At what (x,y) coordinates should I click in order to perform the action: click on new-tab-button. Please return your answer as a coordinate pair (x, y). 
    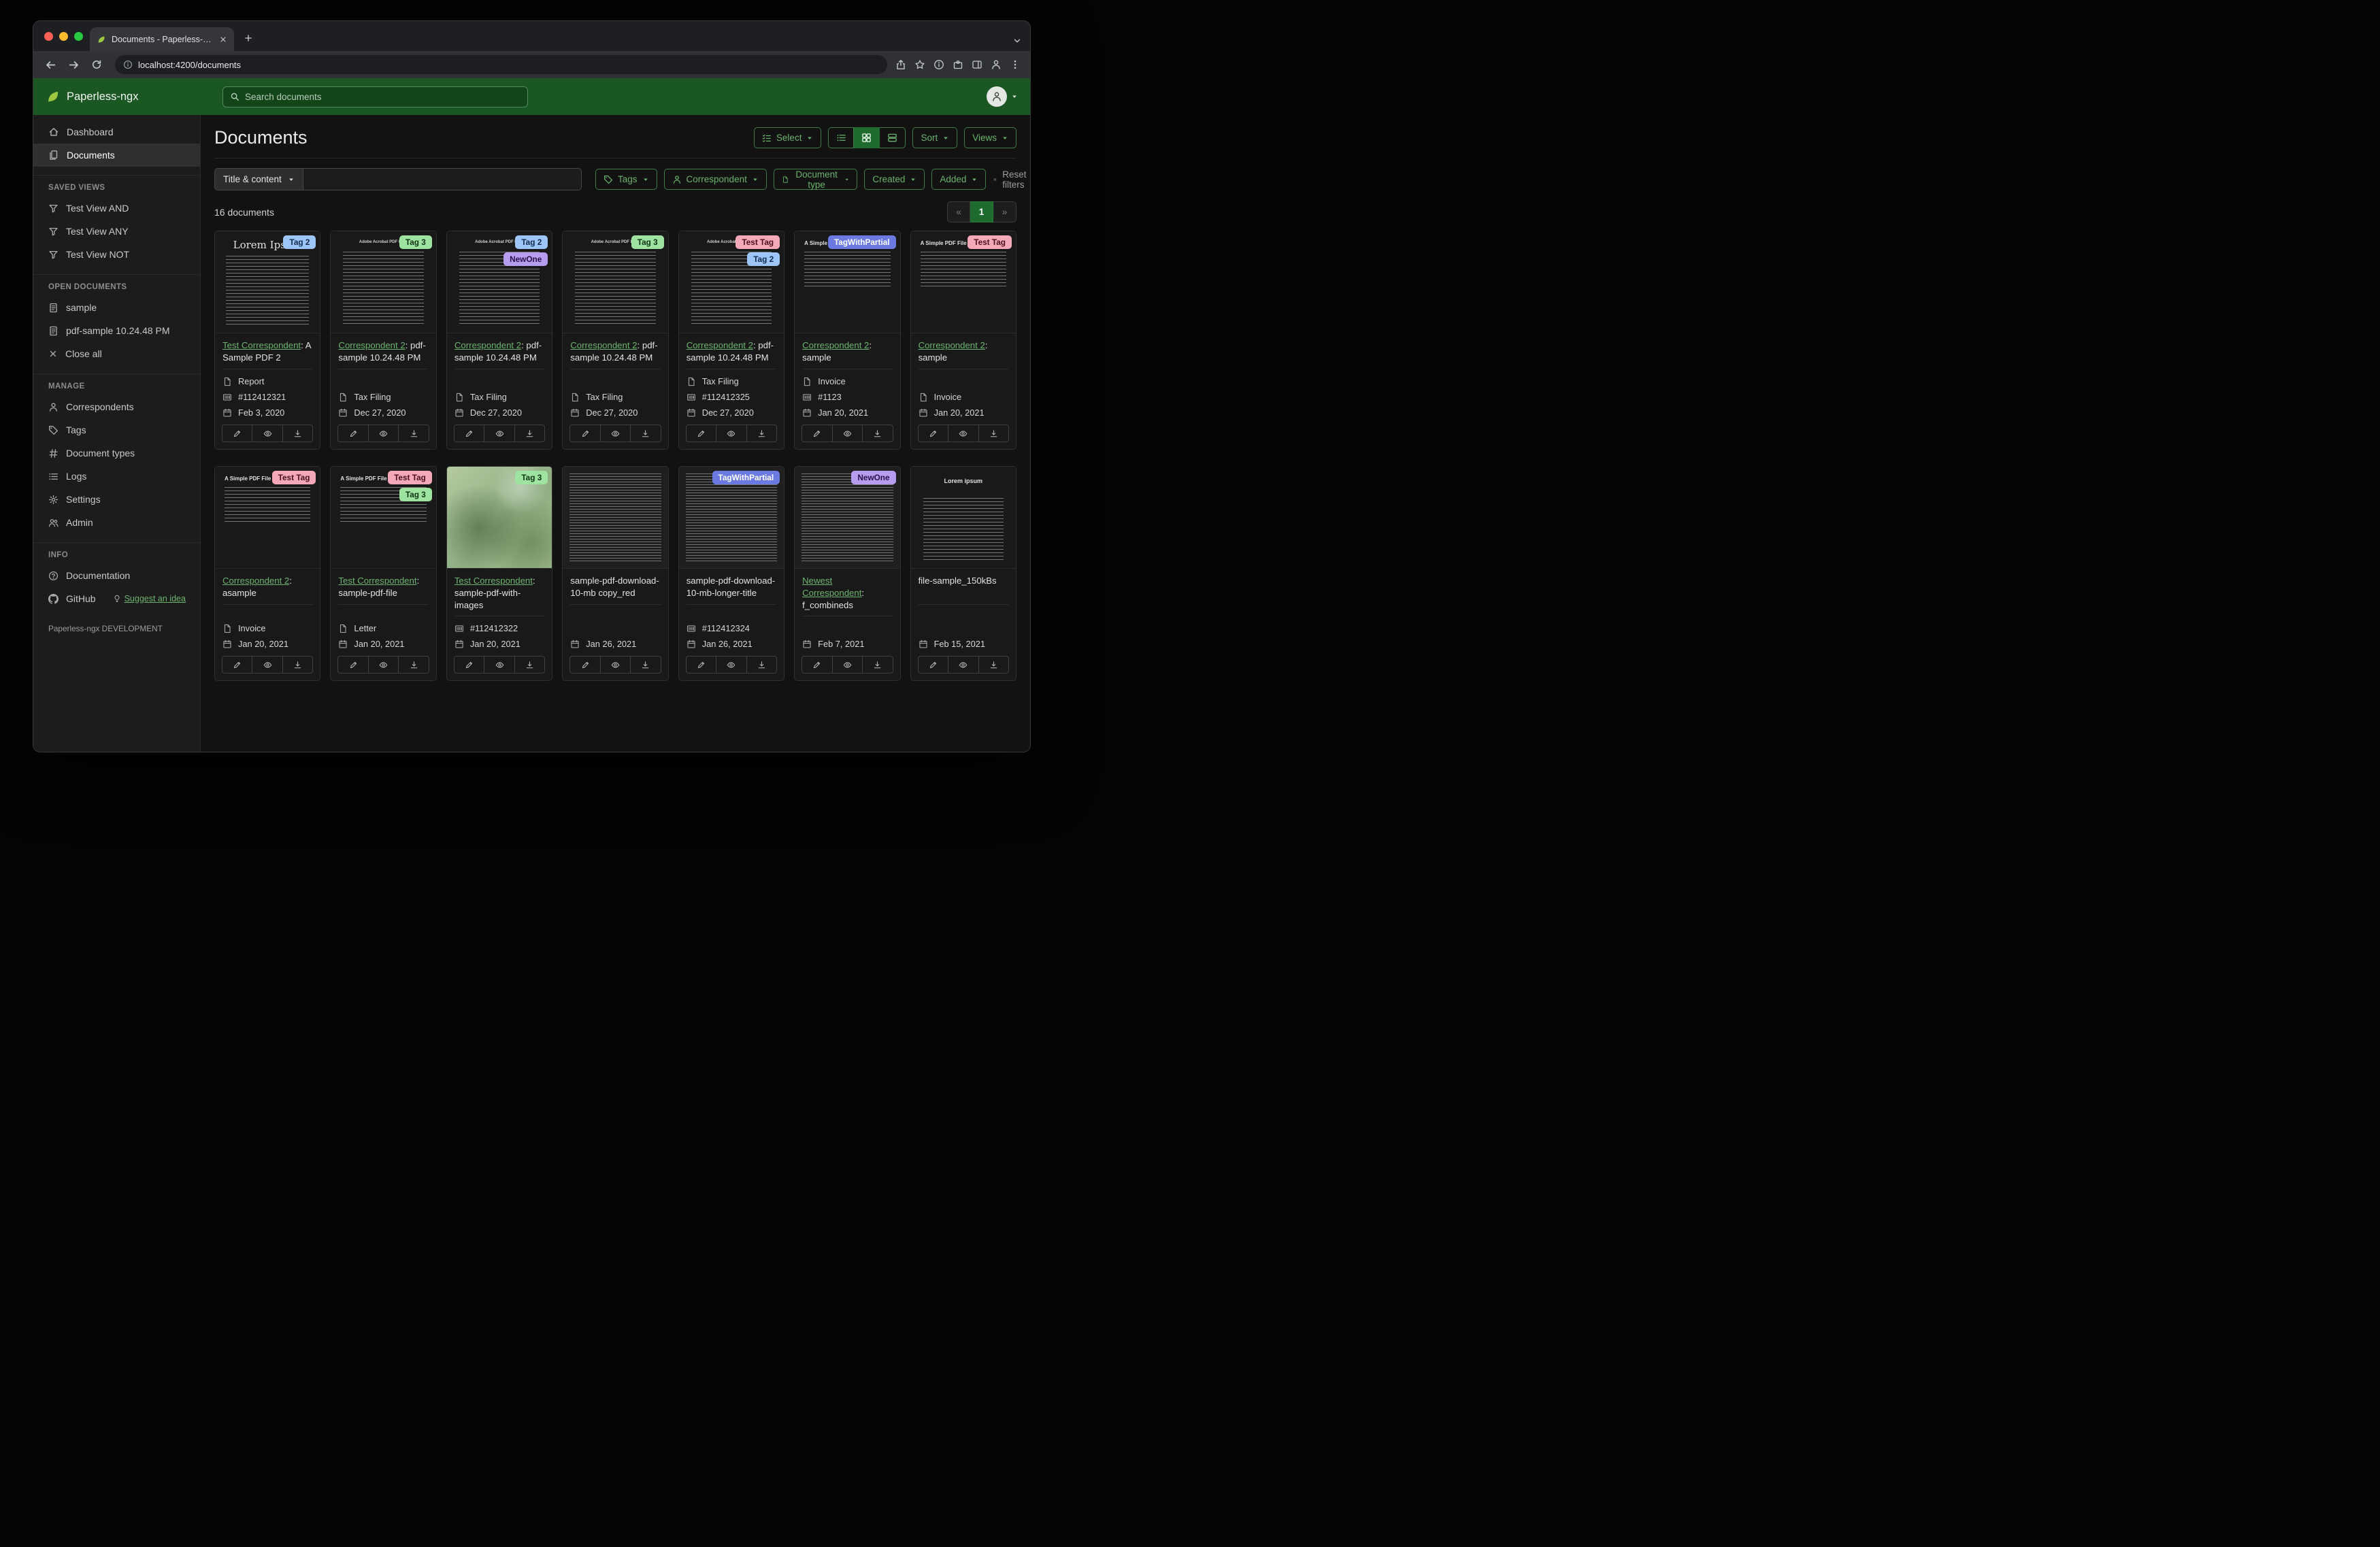
    Looking at the image, I should click on (248, 38).